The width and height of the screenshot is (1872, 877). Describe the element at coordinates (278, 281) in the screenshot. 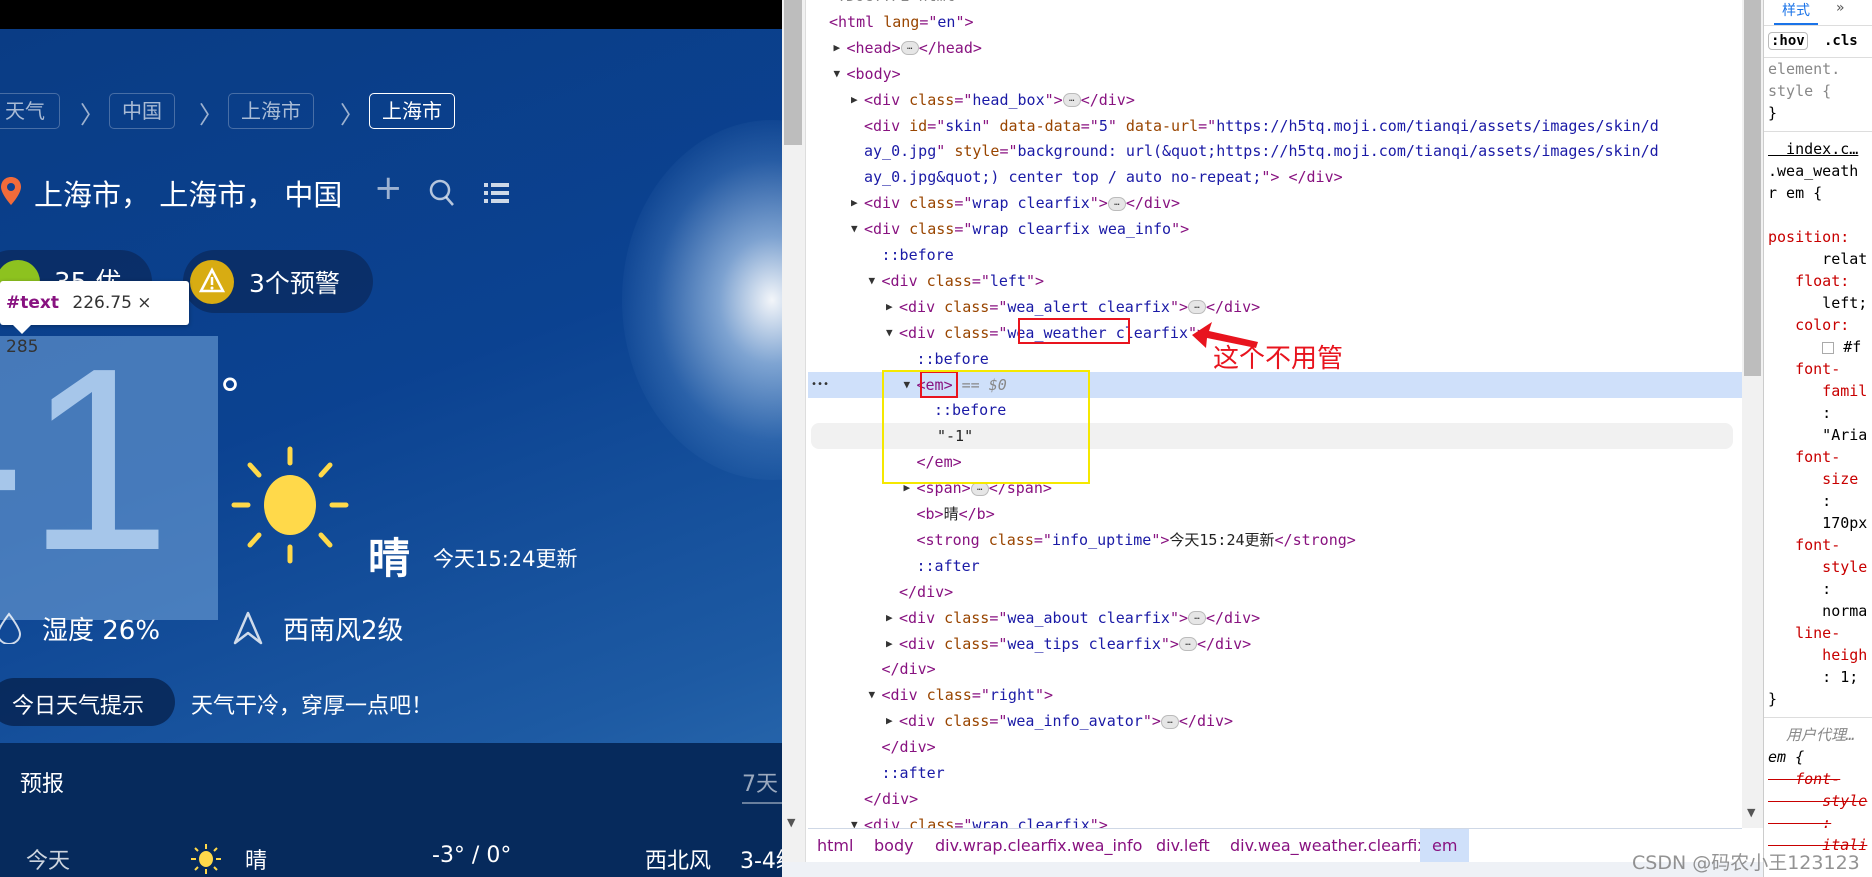

I see `alert-badge: 3个预警` at that location.